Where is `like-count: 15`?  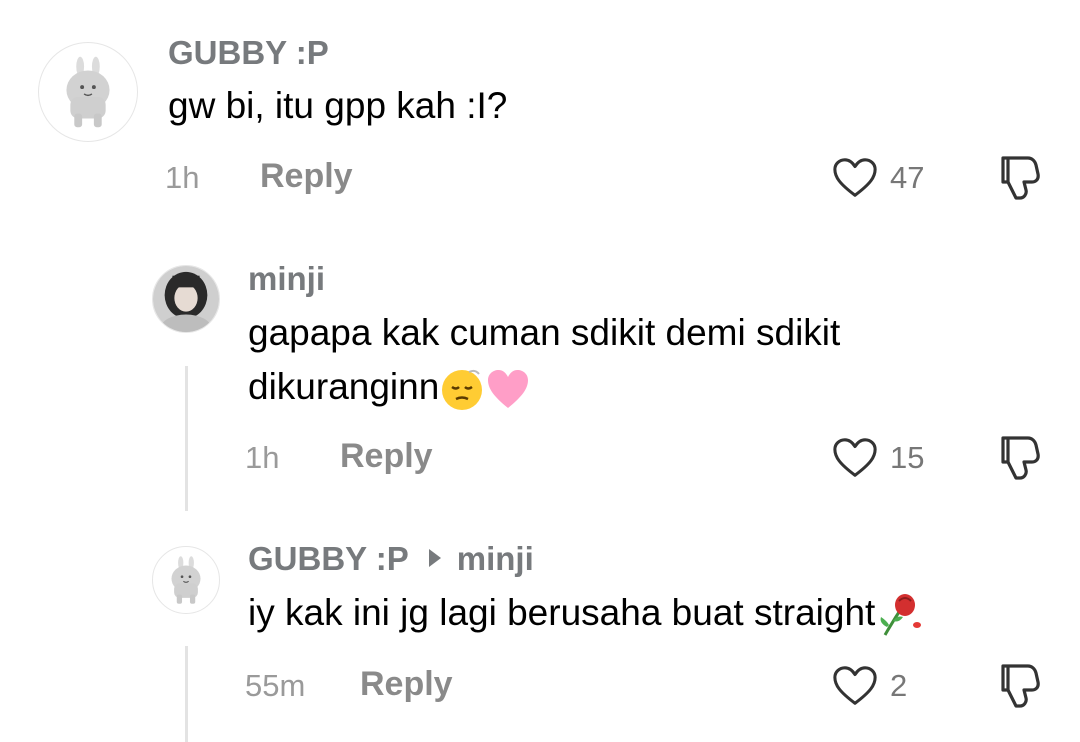
like-count: 15 is located at coordinates (907, 457).